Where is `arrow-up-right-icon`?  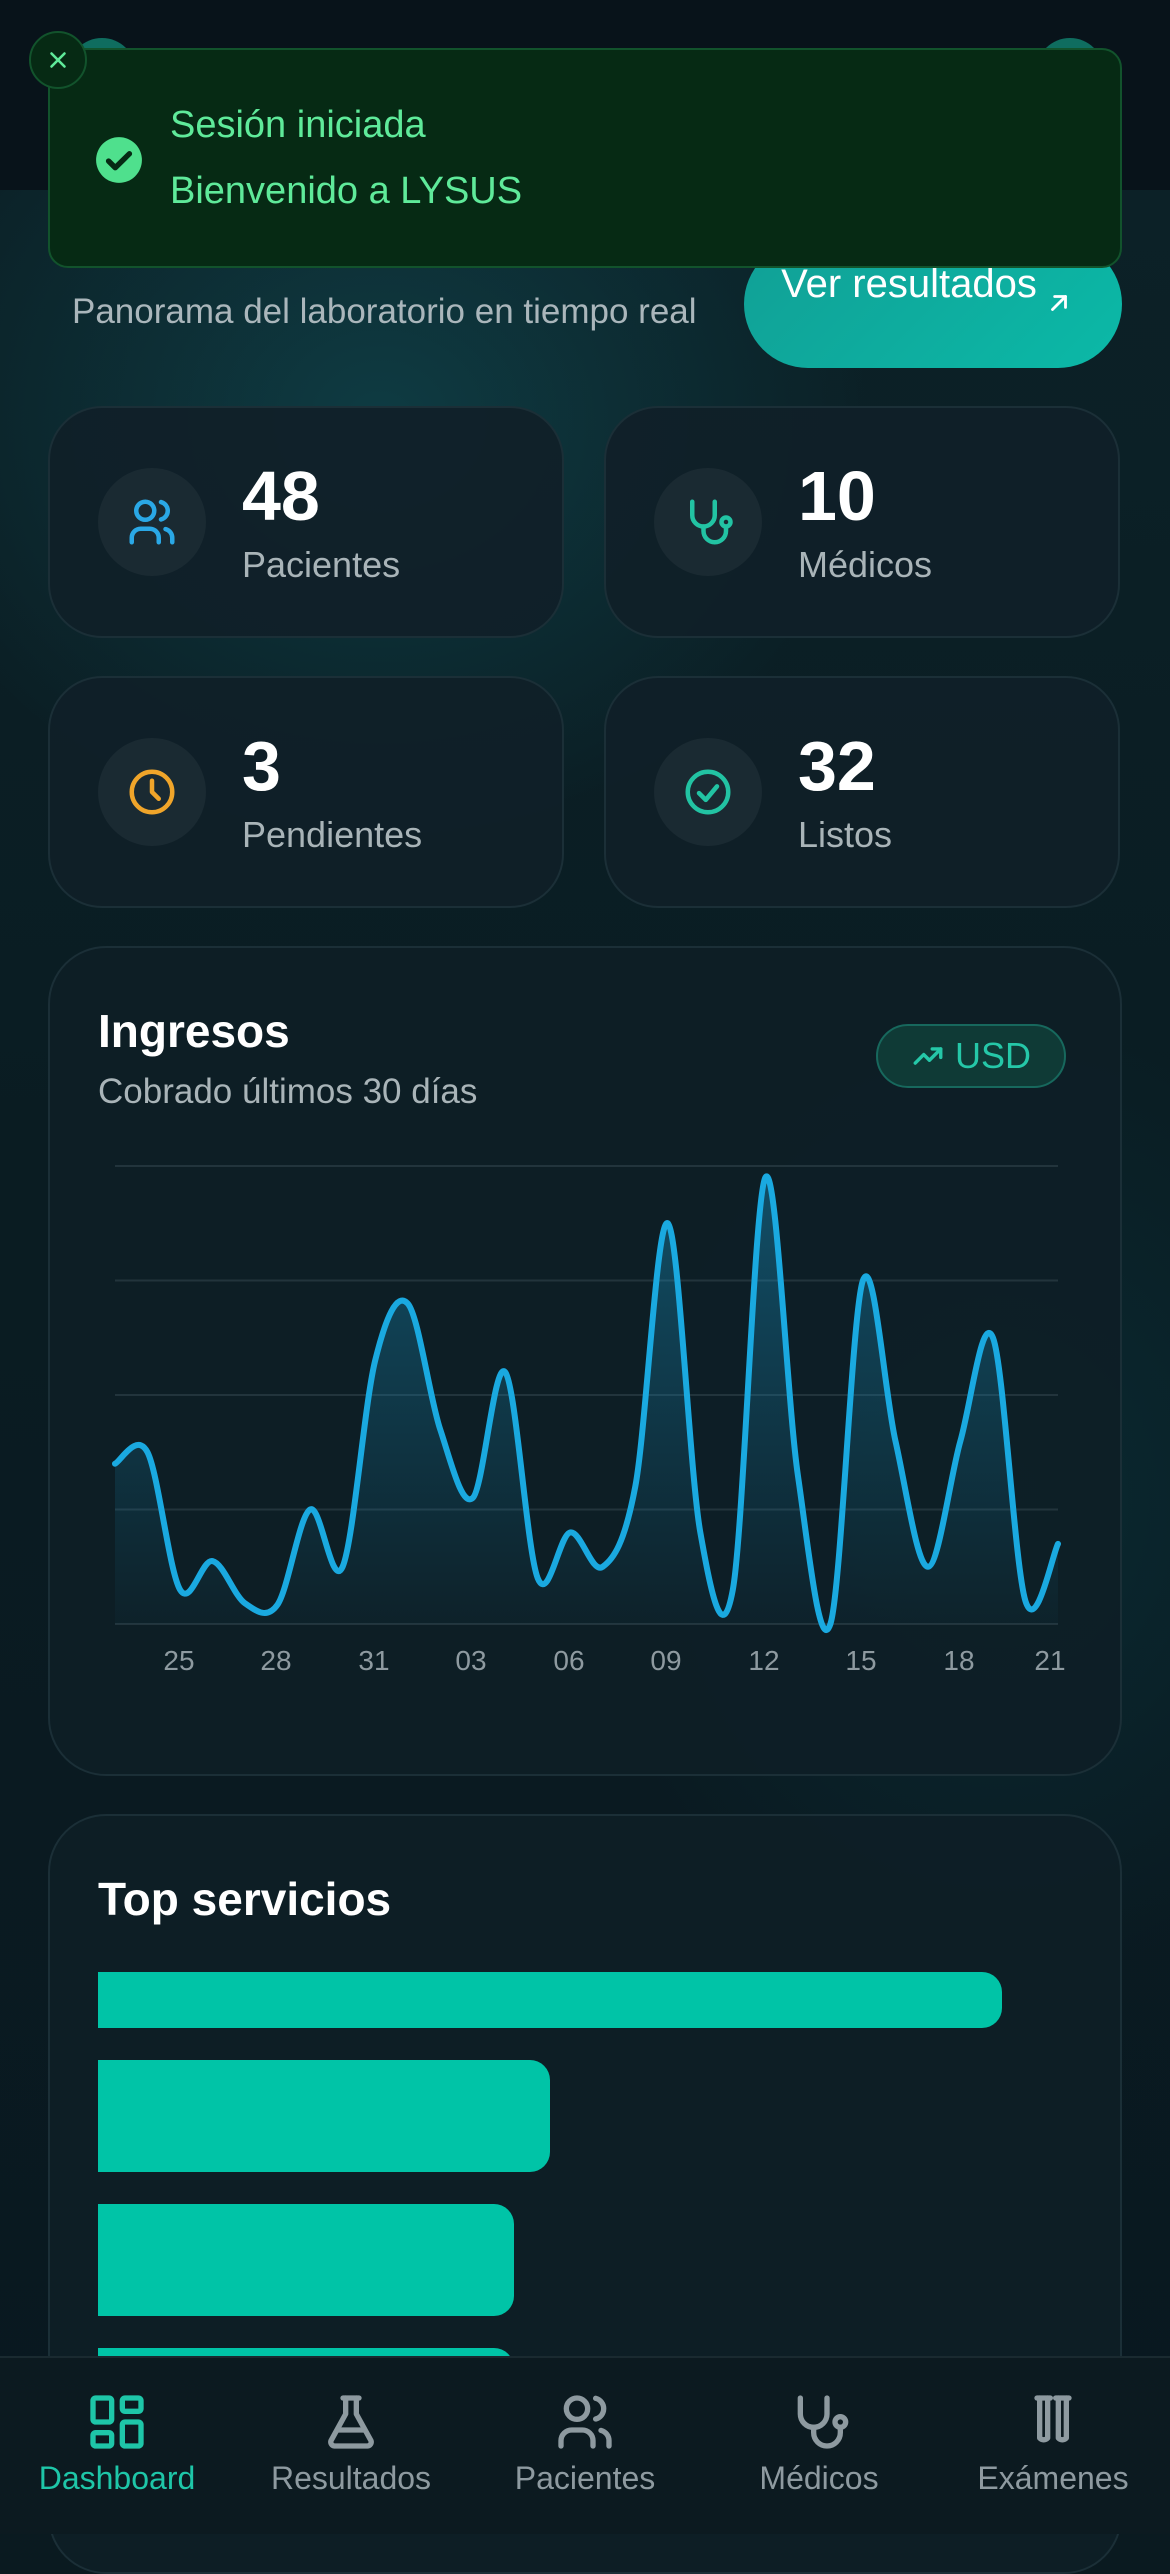 arrow-up-right-icon is located at coordinates (1059, 303).